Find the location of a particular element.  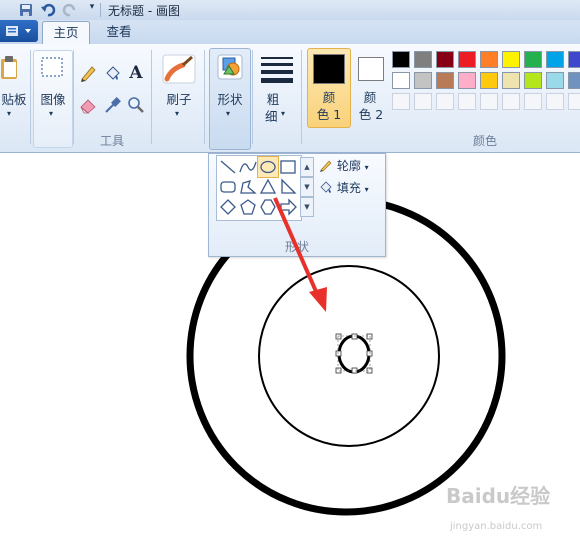

color-picker-icon is located at coordinates (112, 105).